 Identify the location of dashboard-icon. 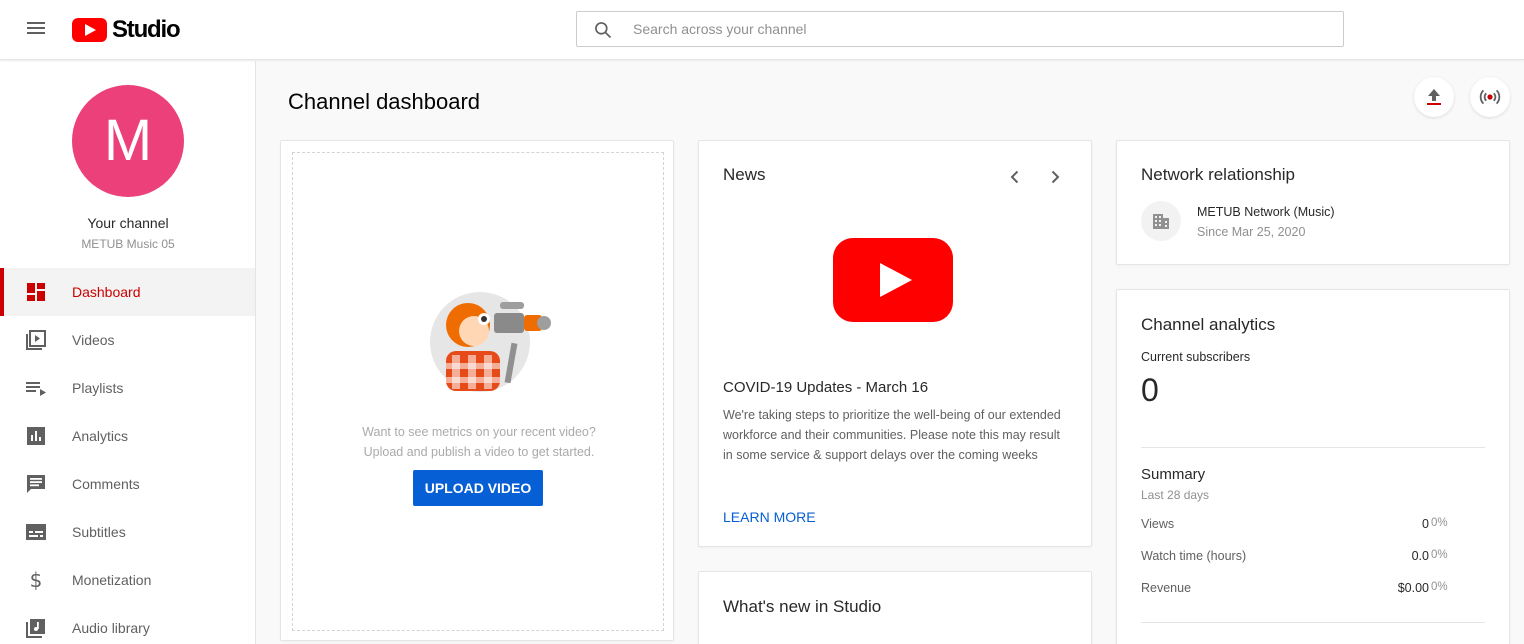
(36, 292).